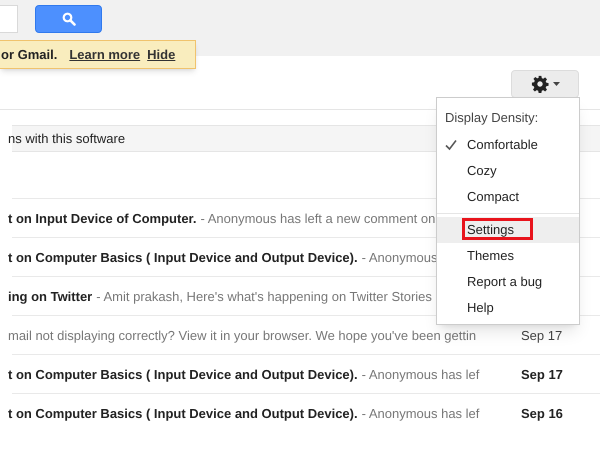  I want to click on info-text: ns with this software, so click(67, 139).